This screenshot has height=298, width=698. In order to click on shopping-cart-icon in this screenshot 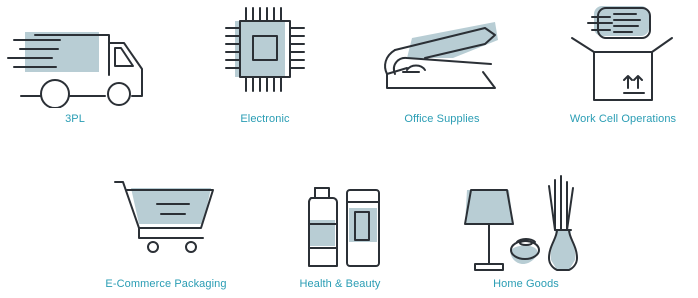, I will do `click(166, 222)`.